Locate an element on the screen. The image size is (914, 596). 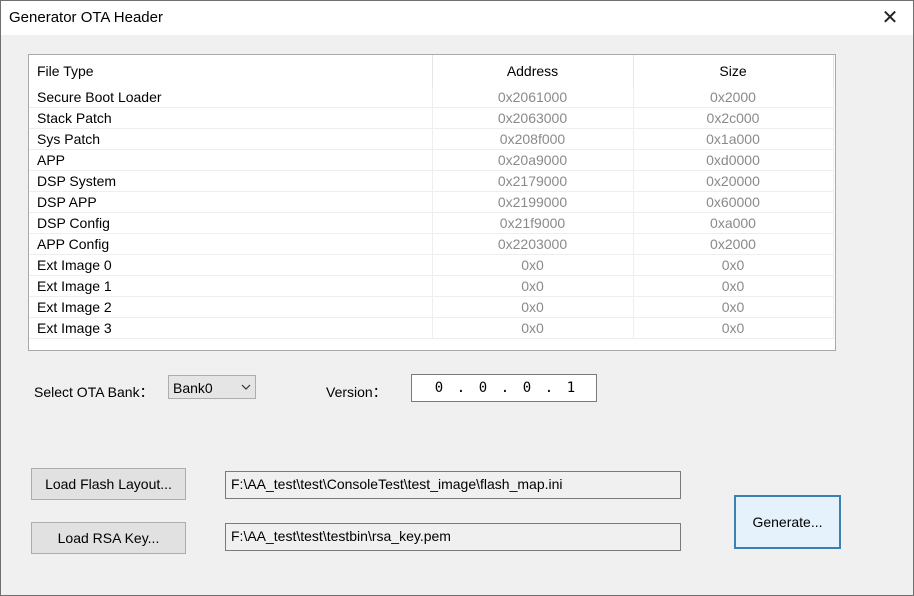
file-type-cell: Secure Boot Loader is located at coordinates (231, 97).